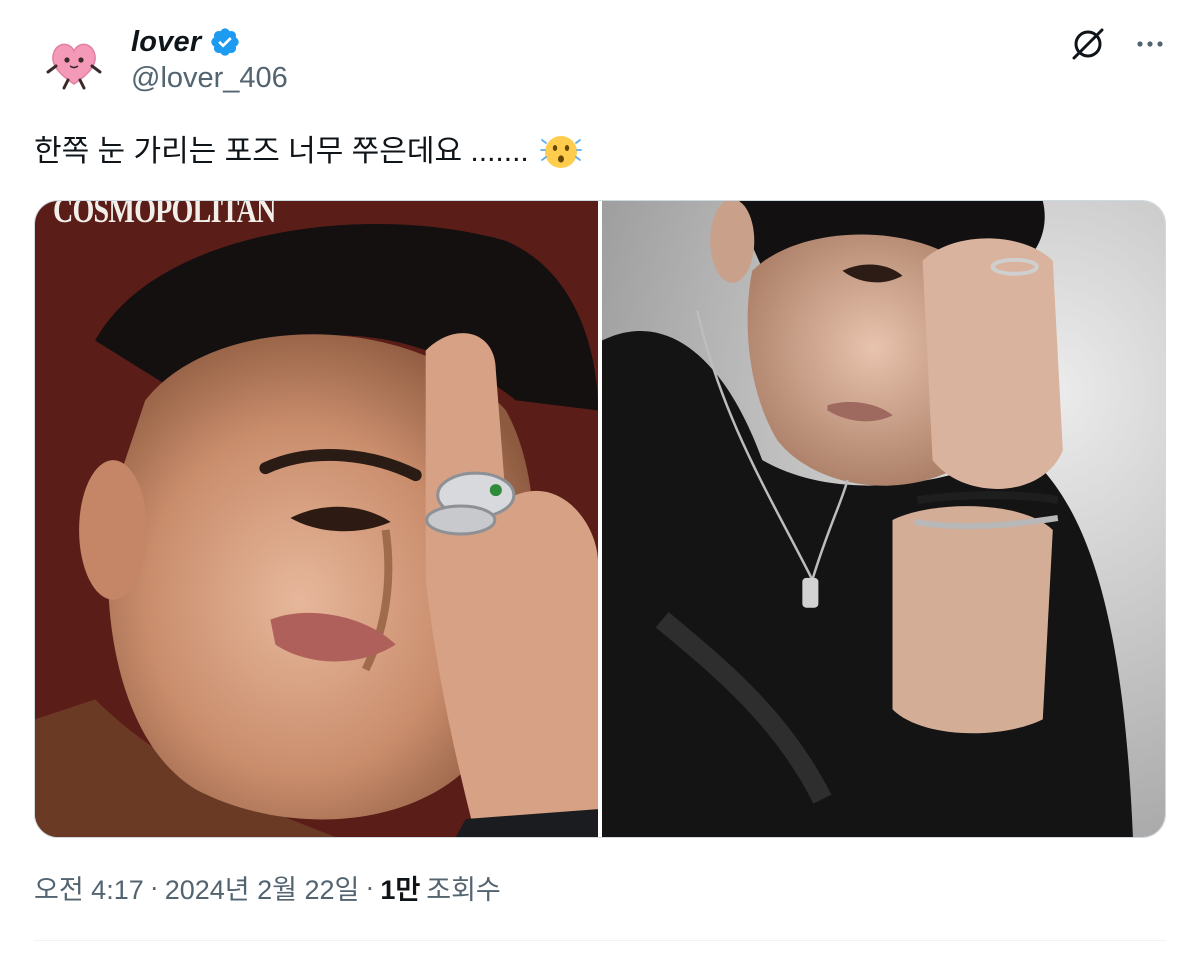  I want to click on magazine-title: COSMOPOLITAN, so click(164, 215).